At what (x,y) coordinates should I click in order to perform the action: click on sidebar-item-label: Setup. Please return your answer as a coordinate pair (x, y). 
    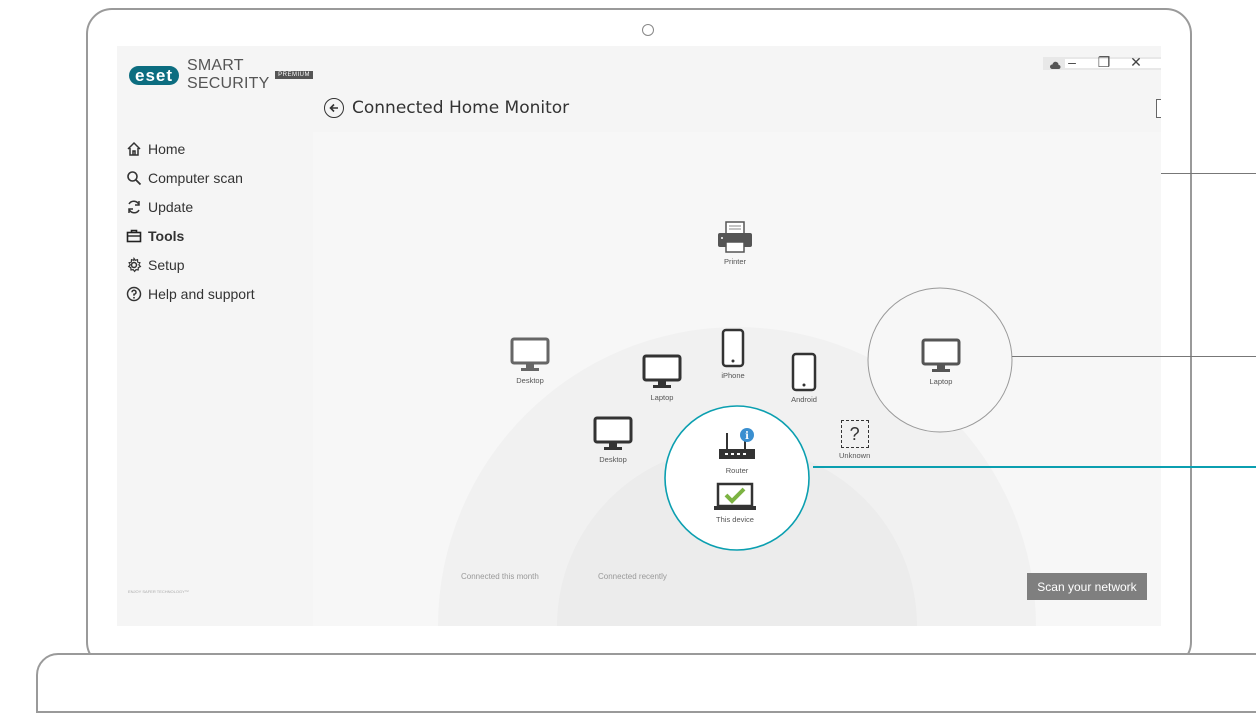
    Looking at the image, I should click on (166, 264).